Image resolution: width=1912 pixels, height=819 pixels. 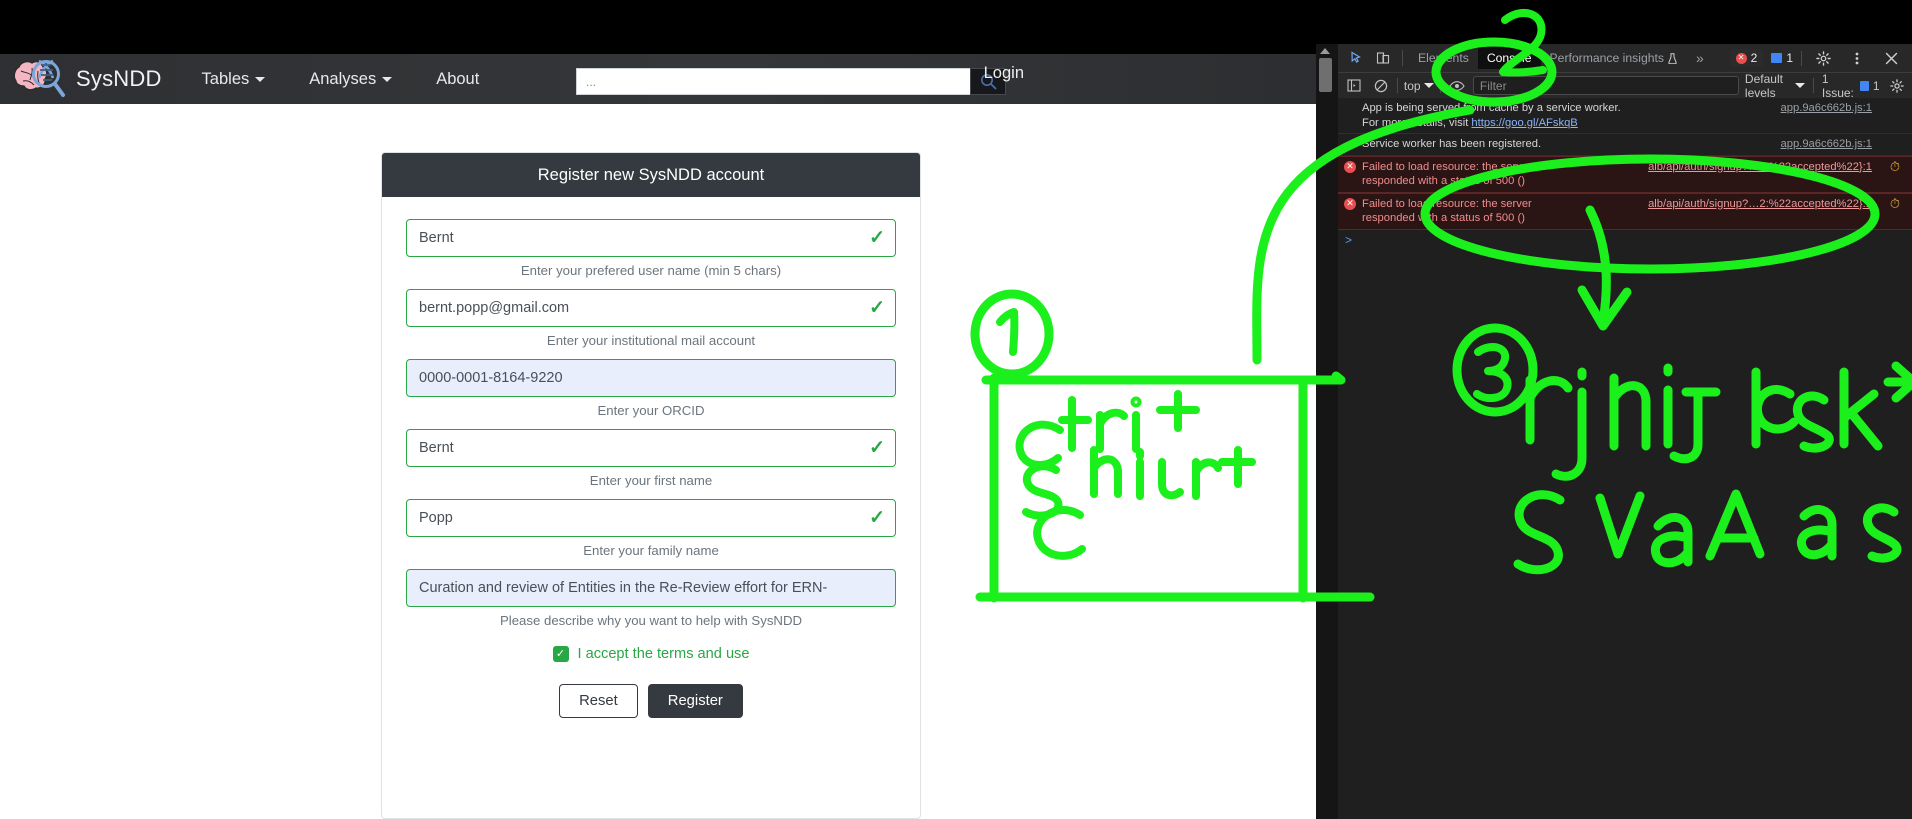 I want to click on devtools-top-gap, so click(x=1614, y=22).